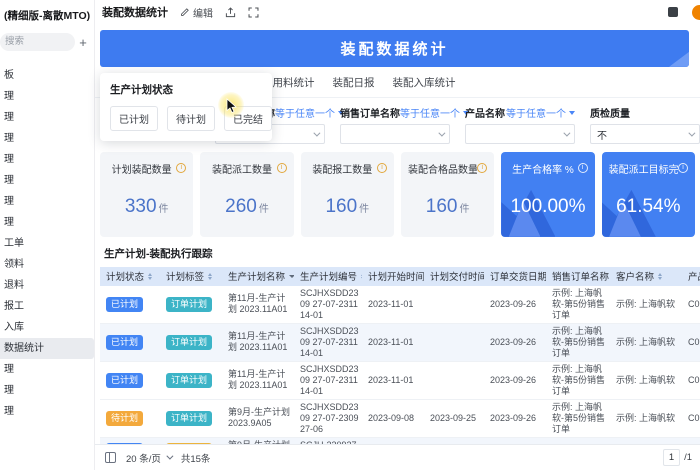 This screenshot has width=700, height=470. What do you see at coordinates (248, 118) in the screenshot?
I see `status-option-button: 已完结` at bounding box center [248, 118].